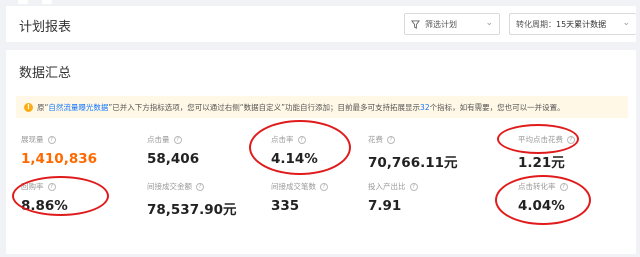 This screenshot has width=640, height=257. Describe the element at coordinates (173, 159) in the screenshot. I see `metric-value: 58,406` at that location.